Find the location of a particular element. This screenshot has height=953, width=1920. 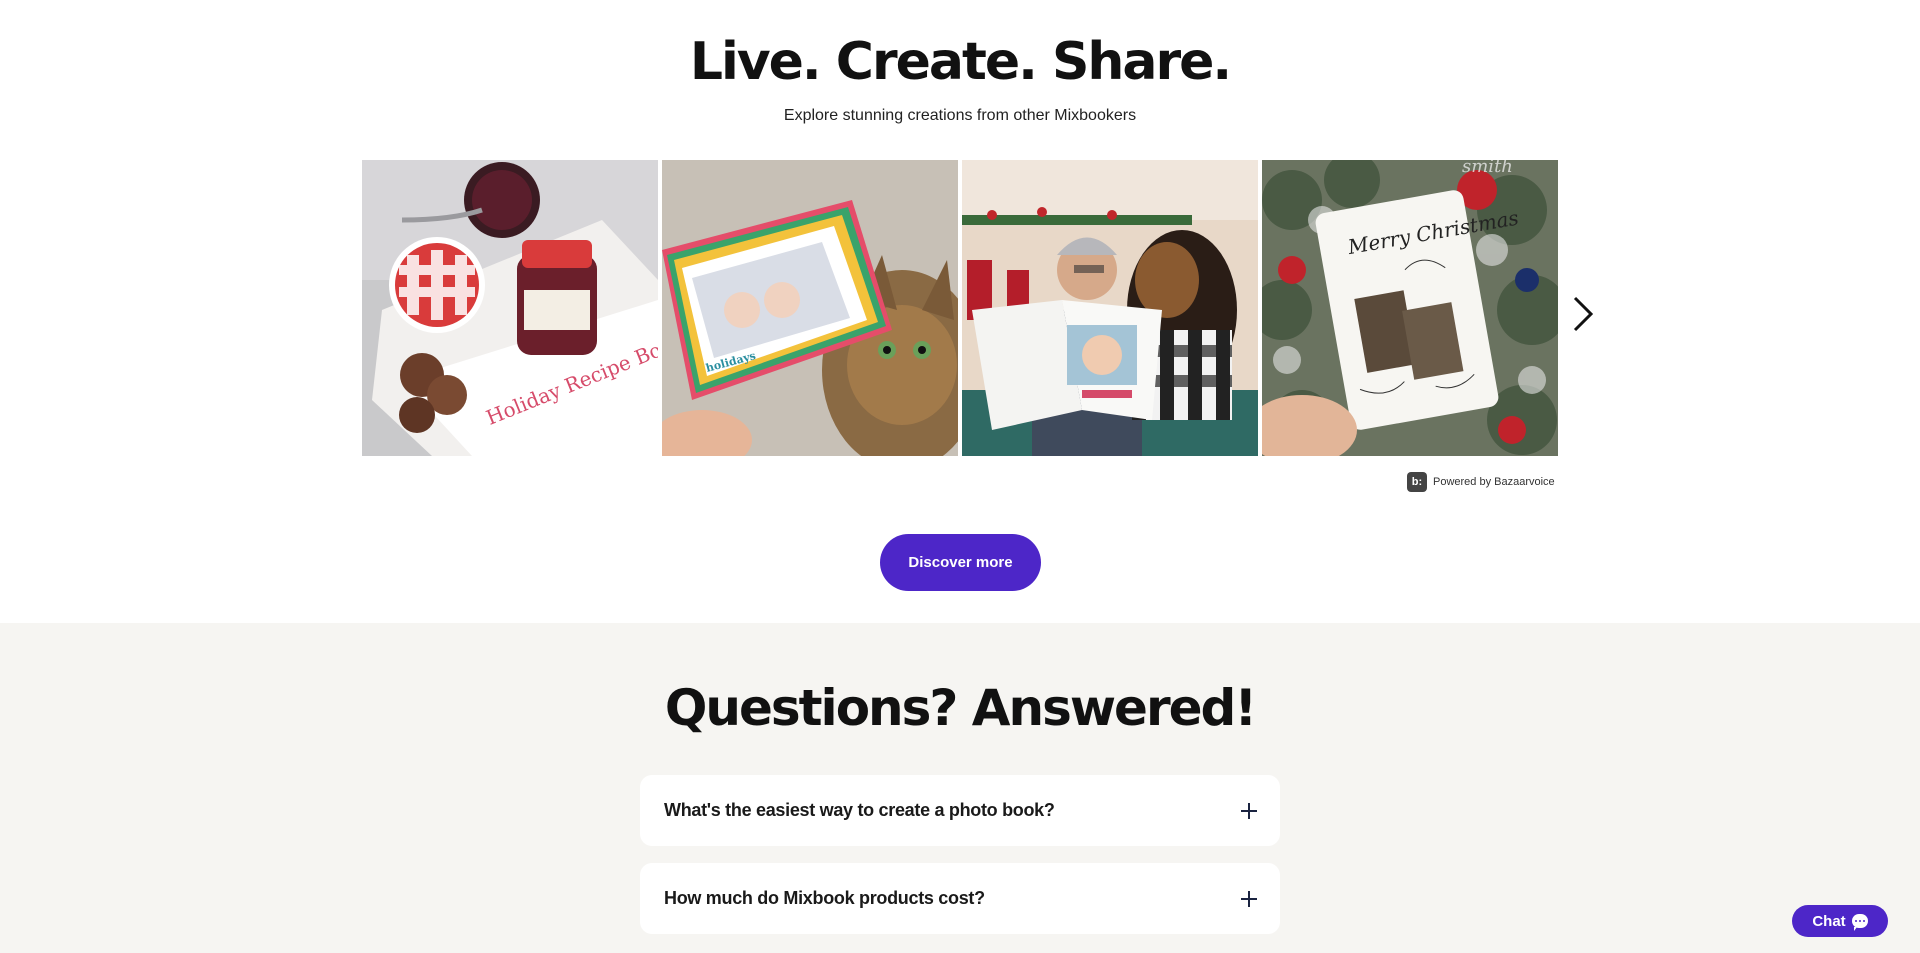

faq-item-product-cost: How much do Mixbook products cost? is located at coordinates (960, 898).